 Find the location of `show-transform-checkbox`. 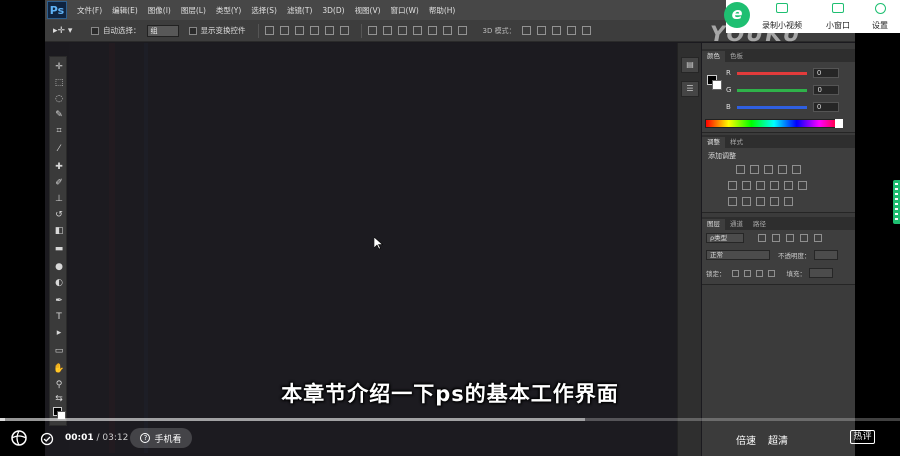

show-transform-checkbox is located at coordinates (192, 30).